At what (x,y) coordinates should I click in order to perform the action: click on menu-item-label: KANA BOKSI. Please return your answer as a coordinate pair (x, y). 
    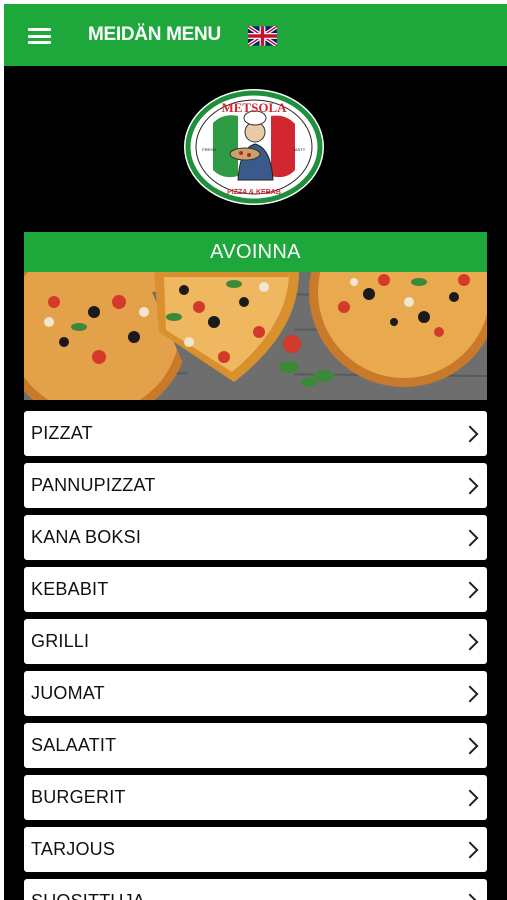
    Looking at the image, I should click on (86, 537).